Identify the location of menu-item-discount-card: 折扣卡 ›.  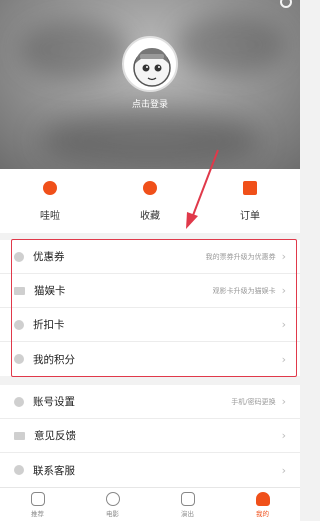
(150, 325).